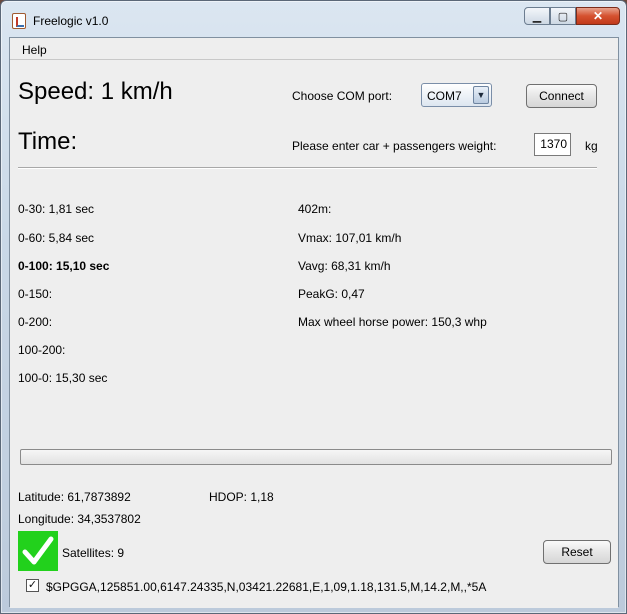 The height and width of the screenshot is (614, 627). Describe the element at coordinates (56, 209) in the screenshot. I see `result-0-30: 0-30: 1,81 sec` at that location.